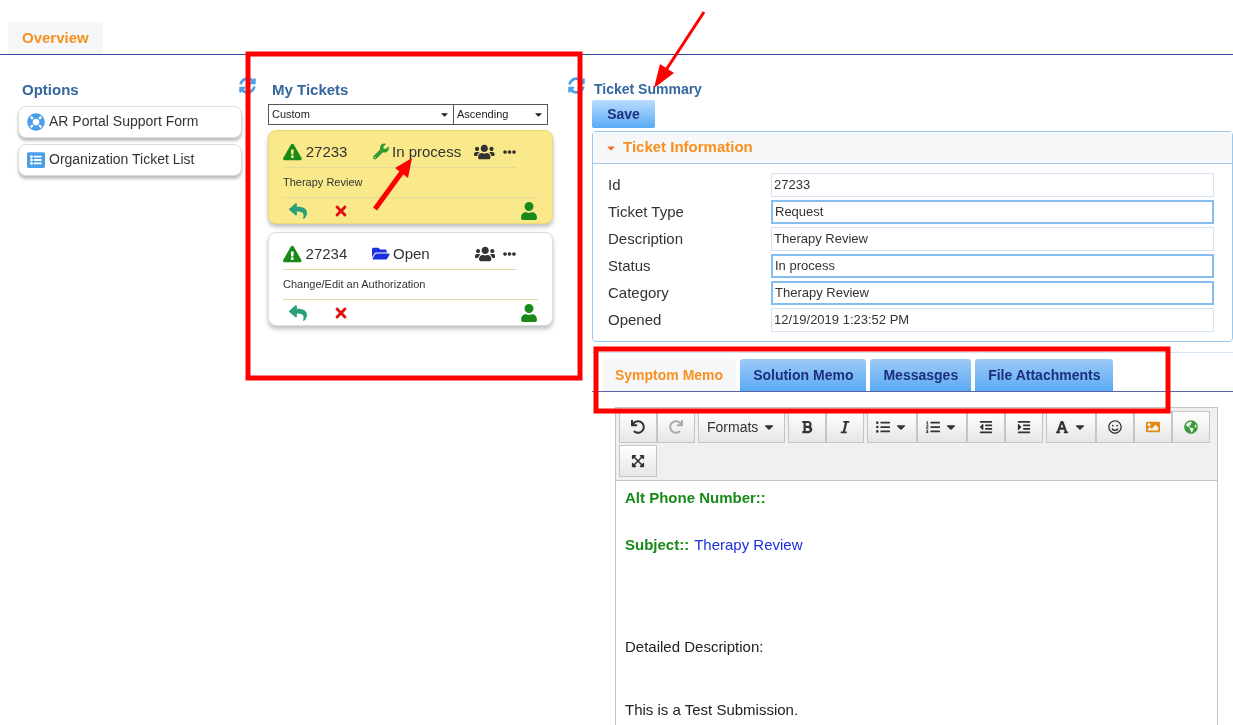 The height and width of the screenshot is (725, 1233). Describe the element at coordinates (36, 159) in the screenshot. I see `list-icon` at that location.